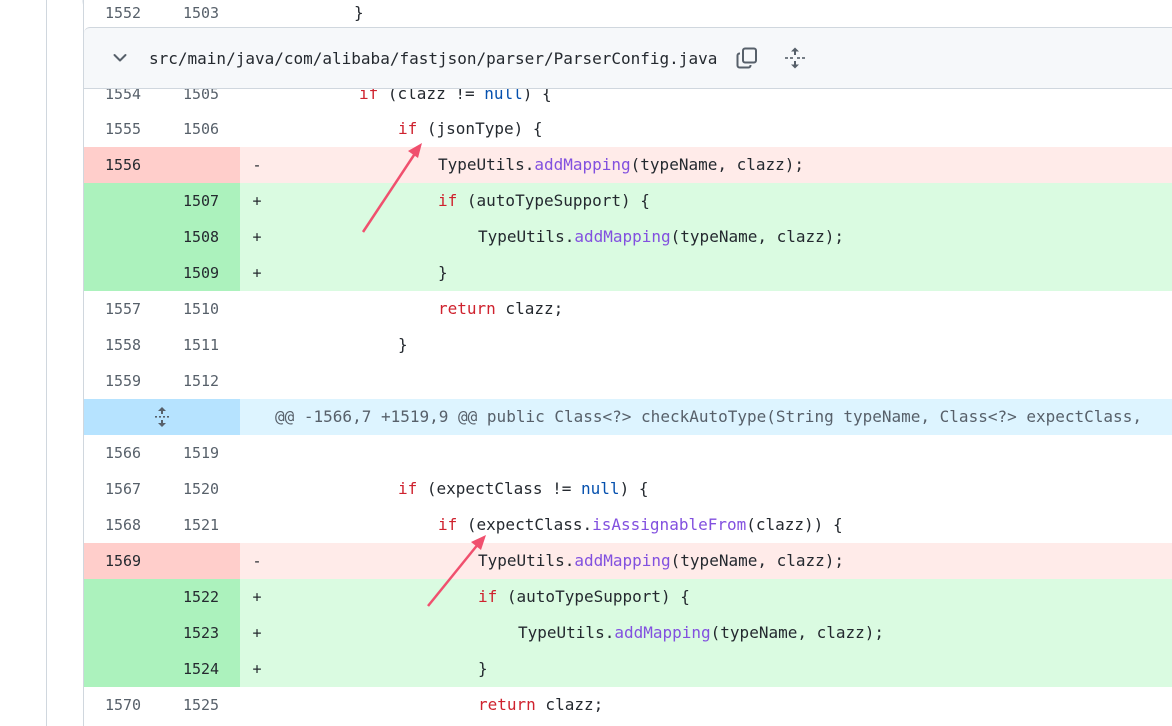 This screenshot has height=726, width=1172. I want to click on new-line-number: 1522, so click(201, 597).